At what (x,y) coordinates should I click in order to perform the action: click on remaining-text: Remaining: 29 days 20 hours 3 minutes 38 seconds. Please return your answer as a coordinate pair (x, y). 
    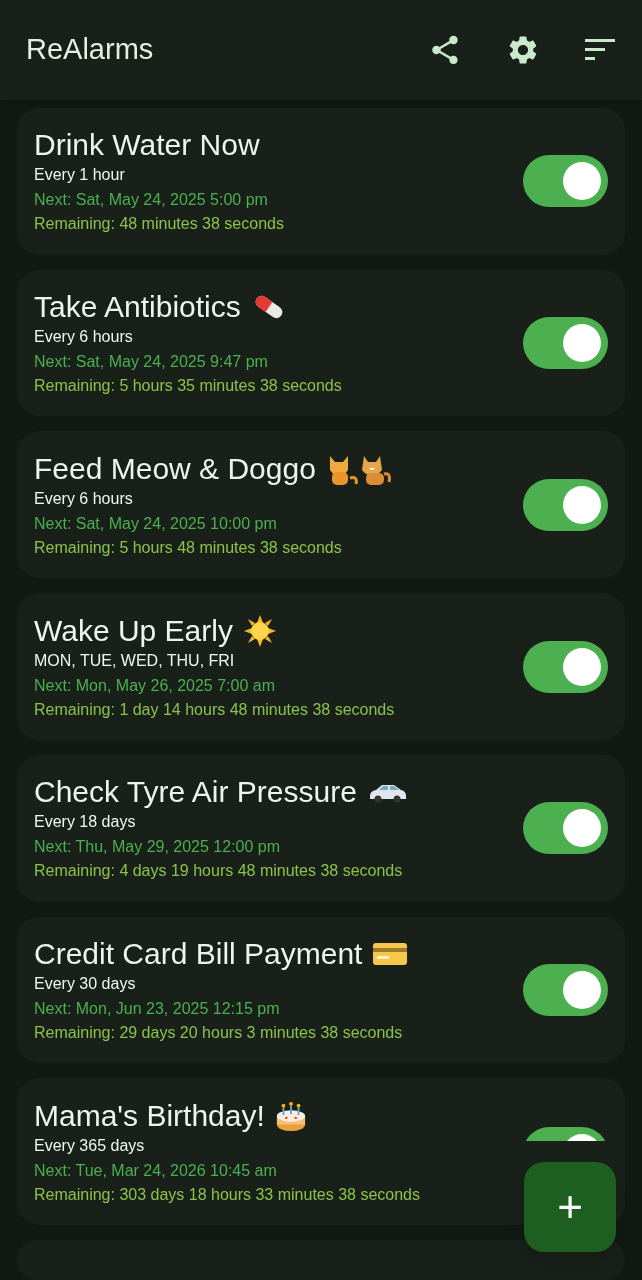
    Looking at the image, I should click on (219, 1032).